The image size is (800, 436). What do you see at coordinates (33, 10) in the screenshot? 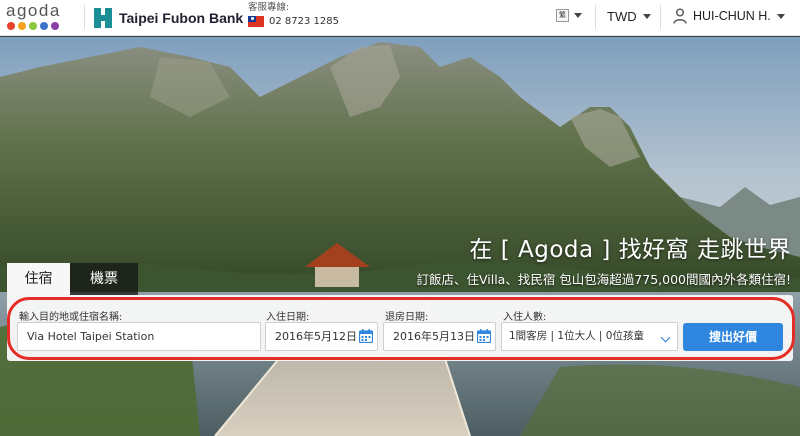
I see `logo-text: agoda` at bounding box center [33, 10].